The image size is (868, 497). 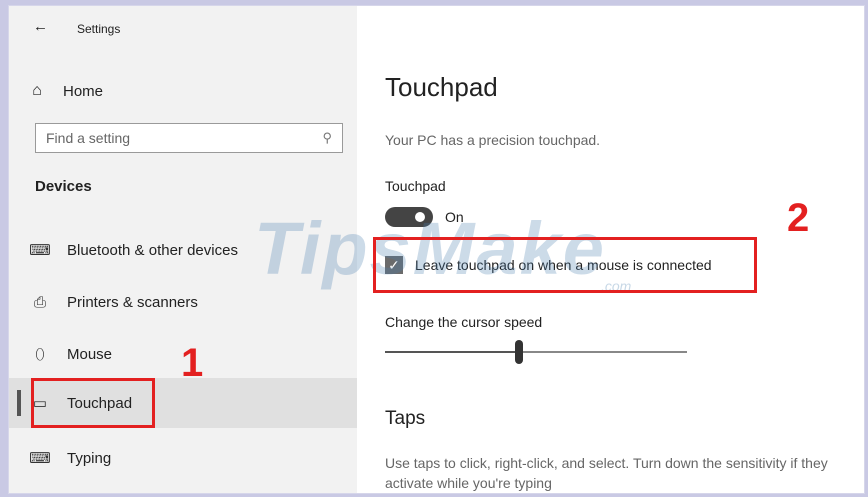 I want to click on keyboard-icon: ⌨, so click(x=40, y=458).